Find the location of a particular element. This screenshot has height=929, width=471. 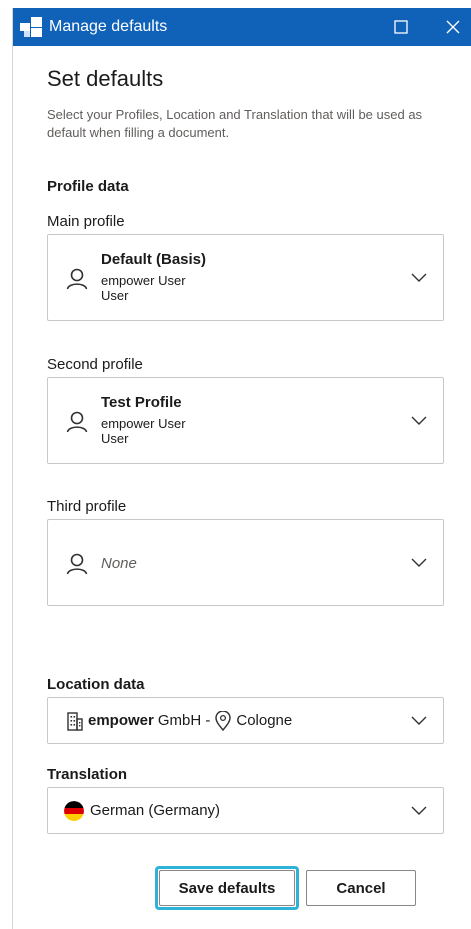

building-icon is located at coordinates (75, 721).